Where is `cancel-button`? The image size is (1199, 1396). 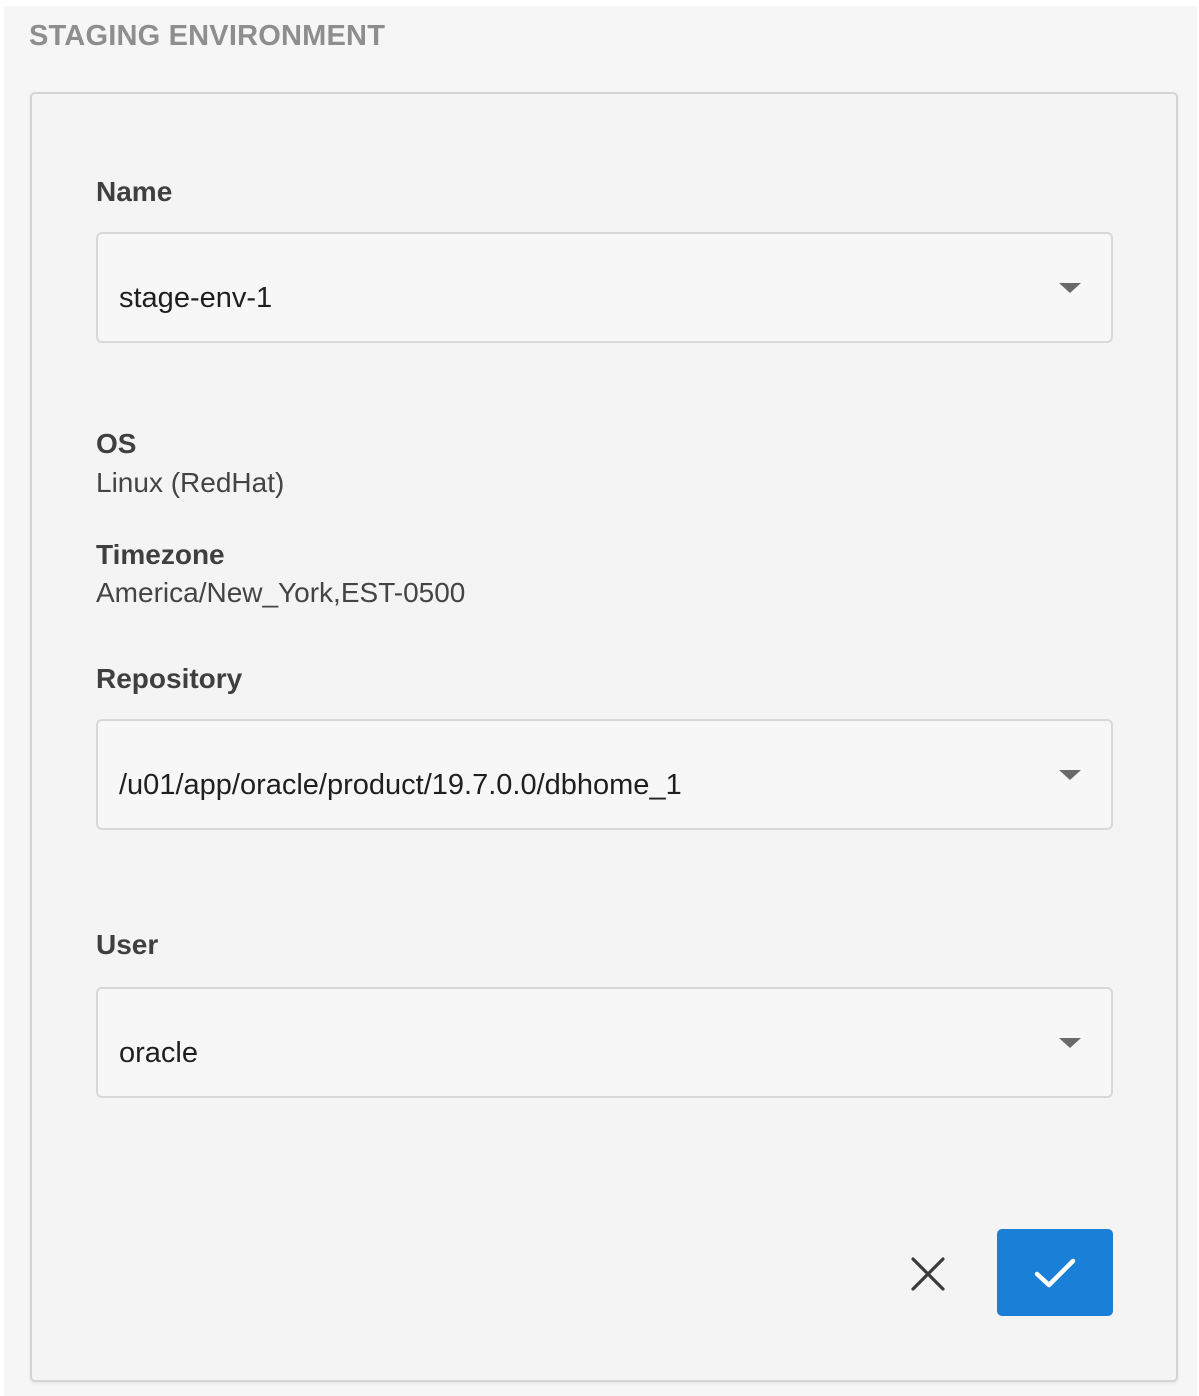
cancel-button is located at coordinates (928, 1274).